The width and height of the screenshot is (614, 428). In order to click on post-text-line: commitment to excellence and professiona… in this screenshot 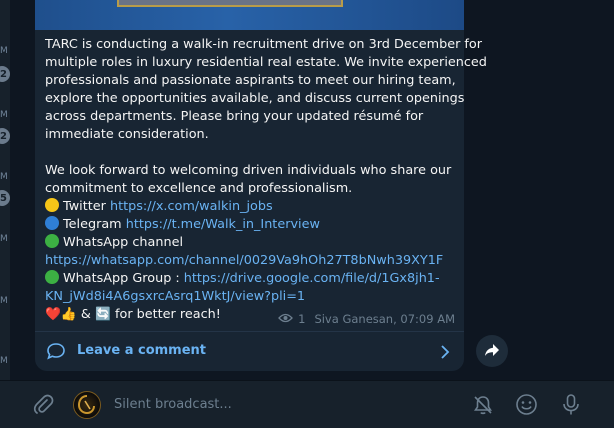, I will do `click(251, 189)`.